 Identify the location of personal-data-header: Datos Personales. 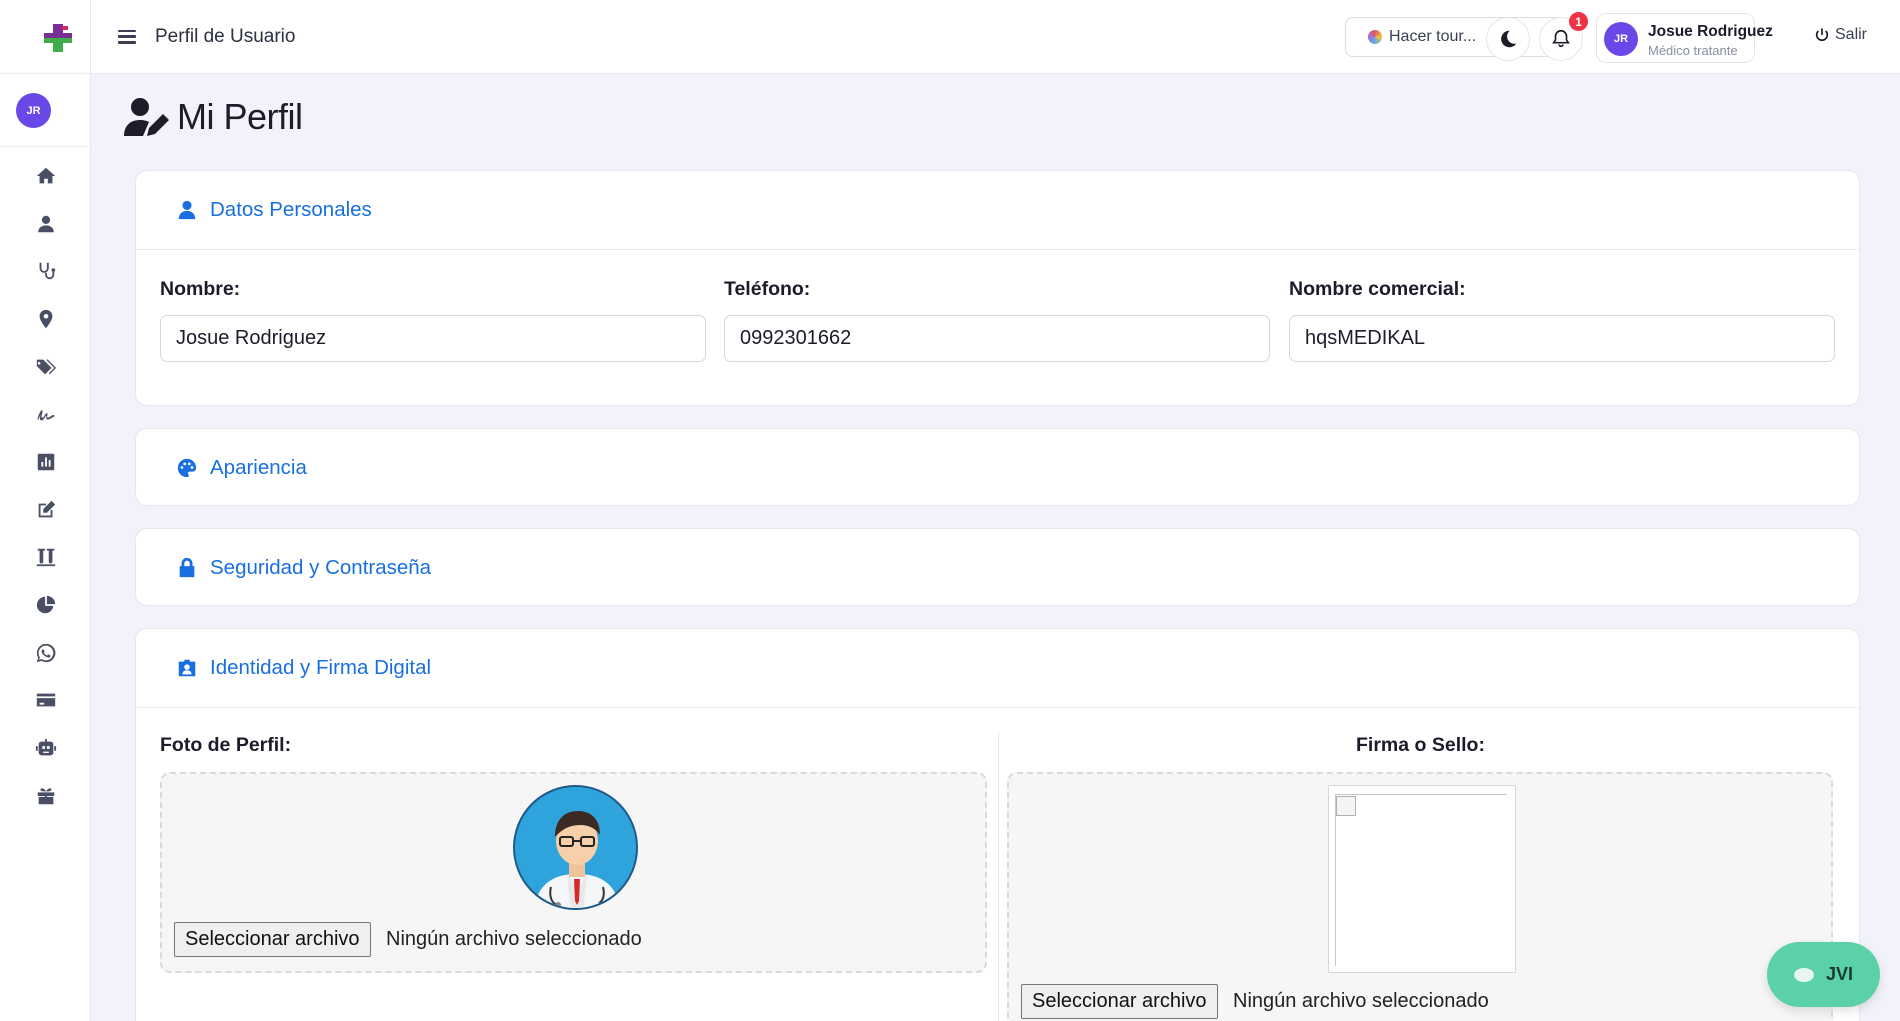
(997, 210).